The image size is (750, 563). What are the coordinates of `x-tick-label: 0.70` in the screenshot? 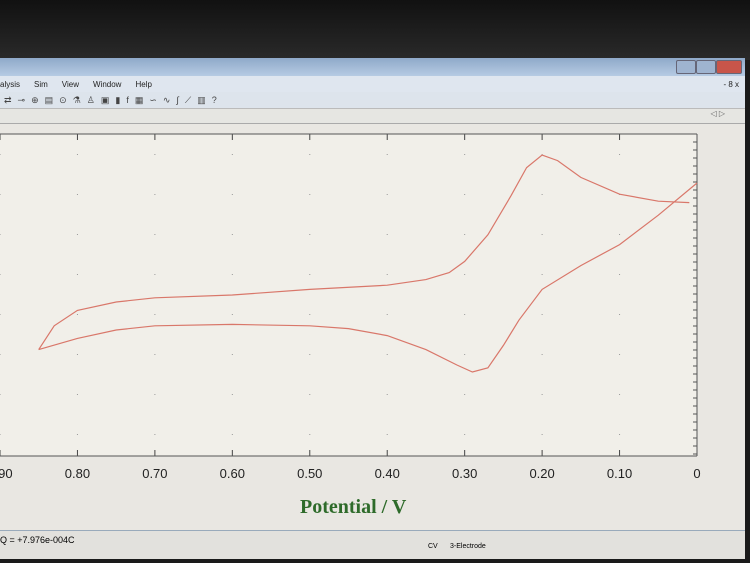 It's located at (154, 473).